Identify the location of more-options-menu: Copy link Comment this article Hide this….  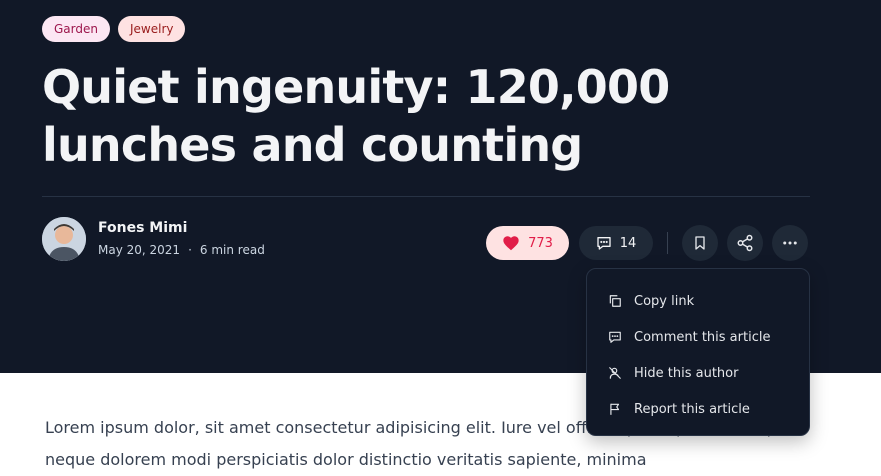
(698, 352).